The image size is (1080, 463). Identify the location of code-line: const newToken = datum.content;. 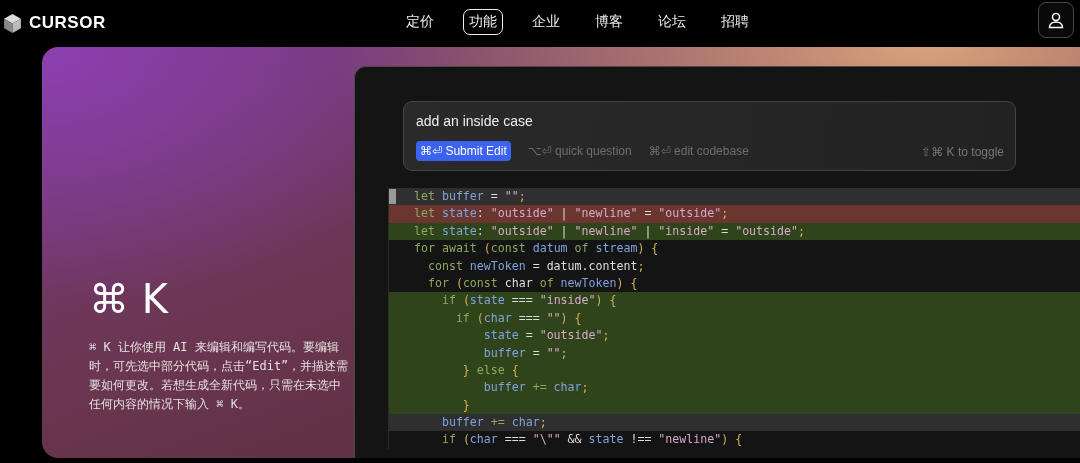
(536, 266).